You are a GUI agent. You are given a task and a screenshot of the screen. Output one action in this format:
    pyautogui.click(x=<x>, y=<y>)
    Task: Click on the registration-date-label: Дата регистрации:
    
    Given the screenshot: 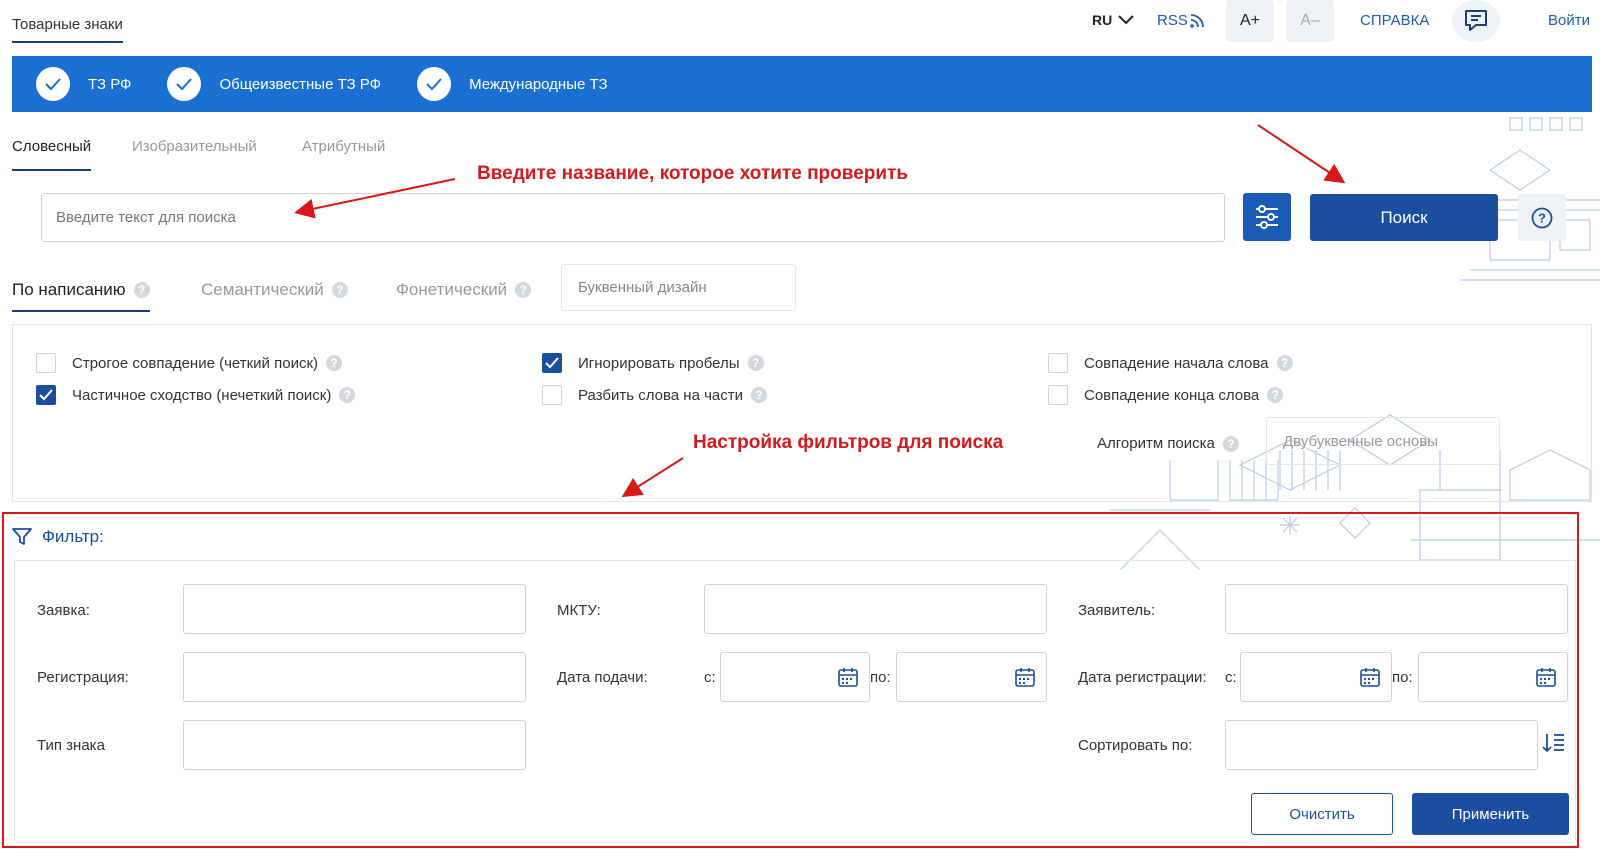 What is the action you would take?
    pyautogui.click(x=1142, y=677)
    